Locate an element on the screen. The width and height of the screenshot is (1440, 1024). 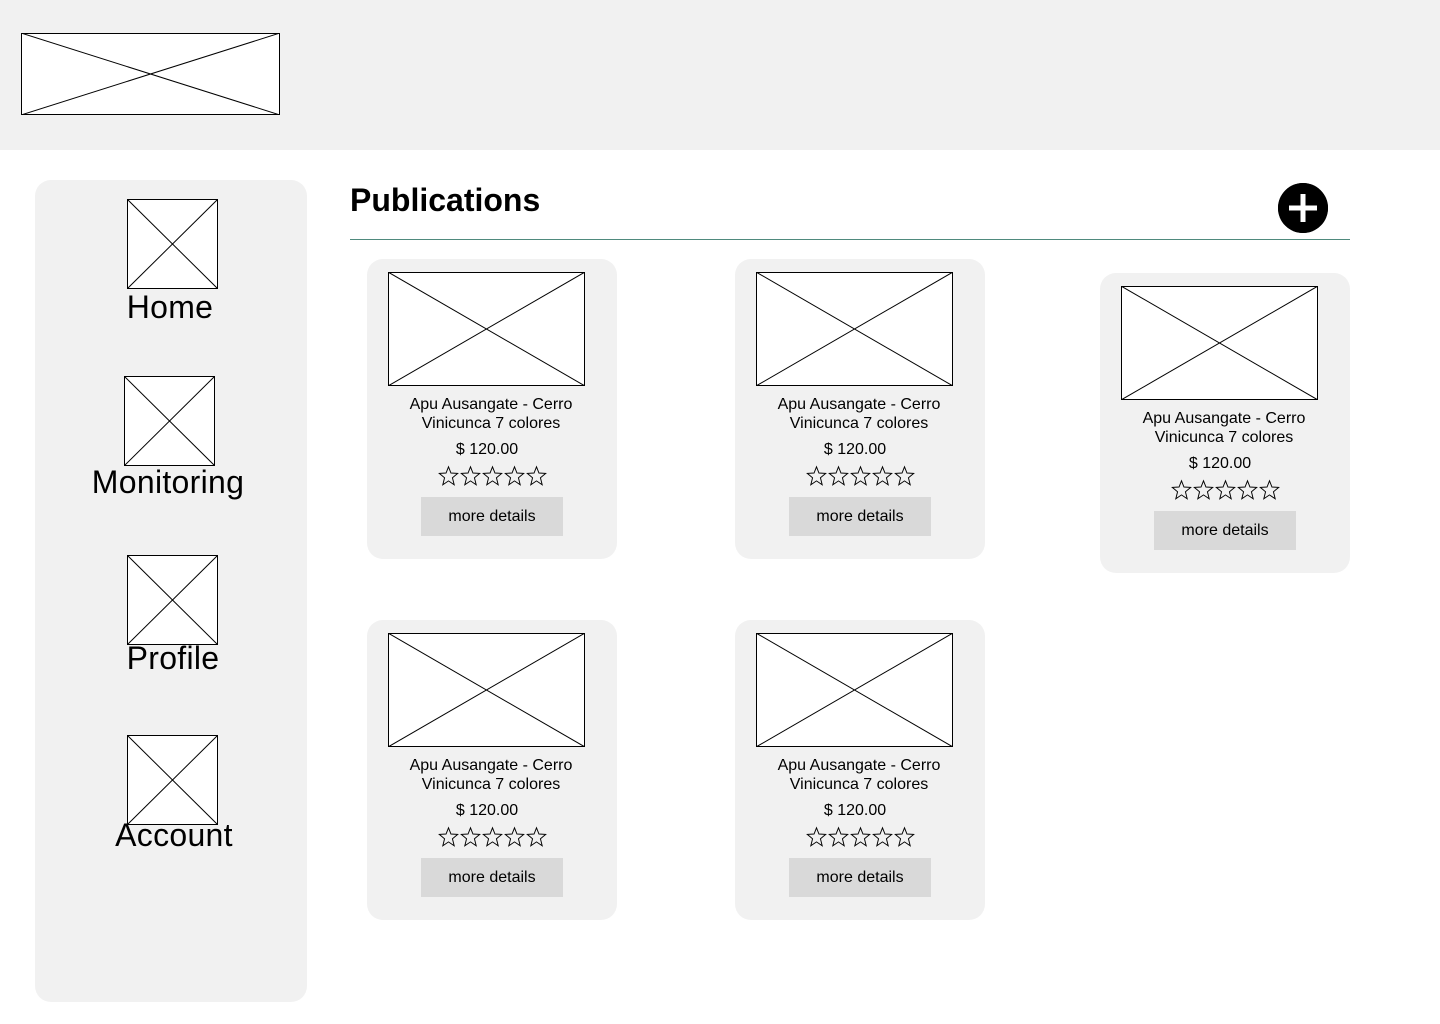
plus-circle-icon is located at coordinates (1303, 208).